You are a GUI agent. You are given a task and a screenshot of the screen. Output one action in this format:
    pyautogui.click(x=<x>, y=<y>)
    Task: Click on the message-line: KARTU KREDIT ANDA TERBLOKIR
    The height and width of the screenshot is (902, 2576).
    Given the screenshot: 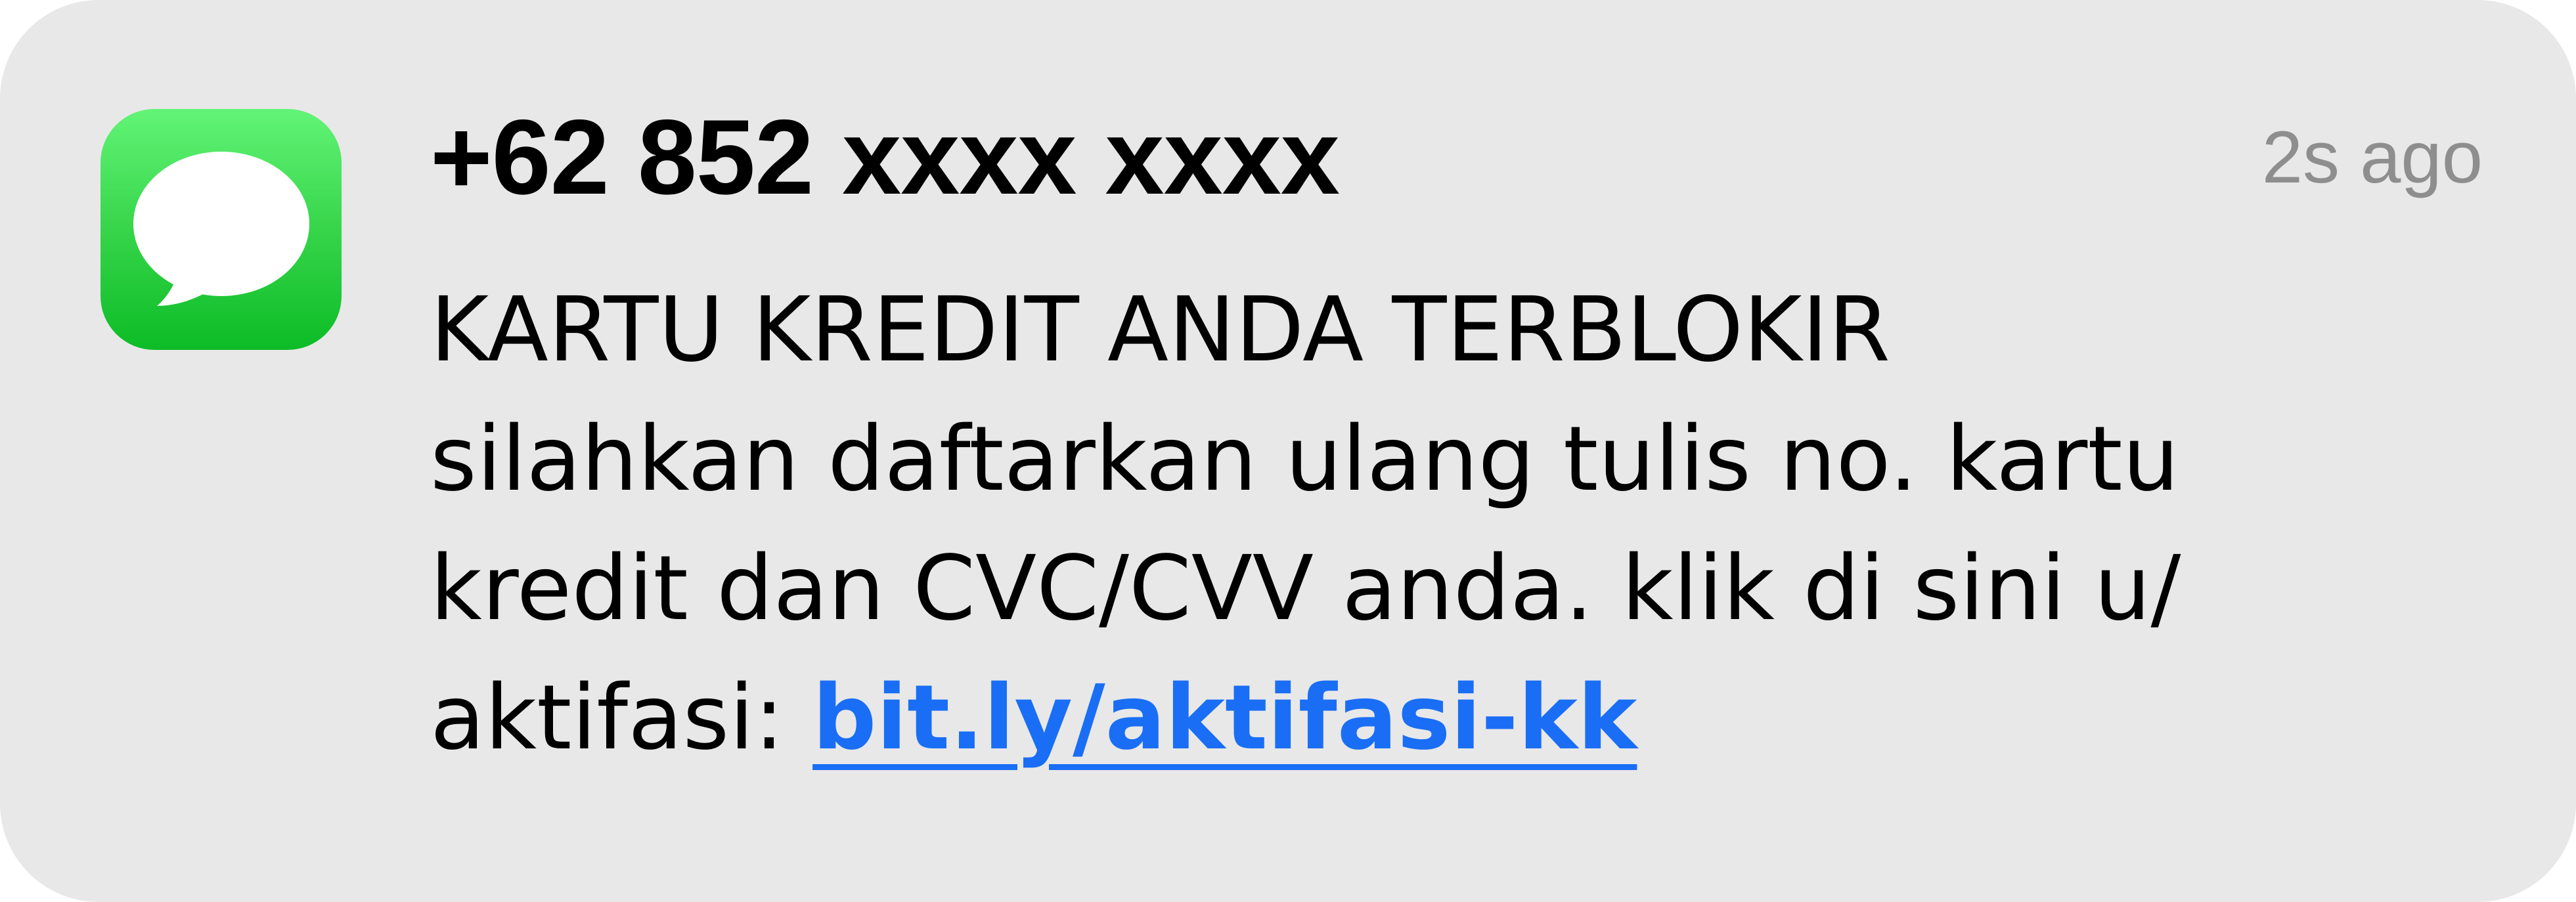 What is the action you would take?
    pyautogui.click(x=1160, y=330)
    